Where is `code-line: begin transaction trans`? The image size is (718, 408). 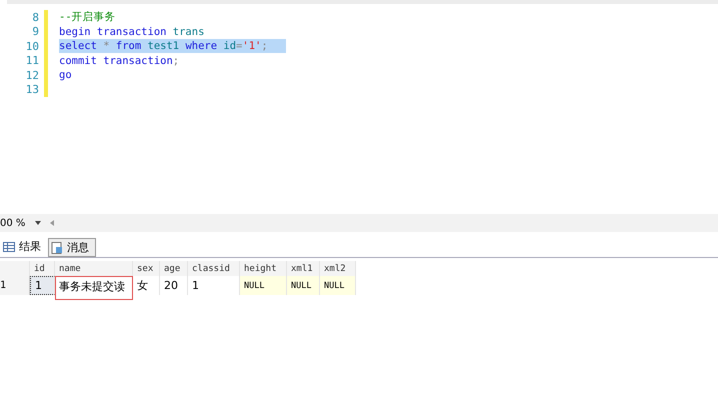 code-line: begin transaction trans is located at coordinates (131, 31).